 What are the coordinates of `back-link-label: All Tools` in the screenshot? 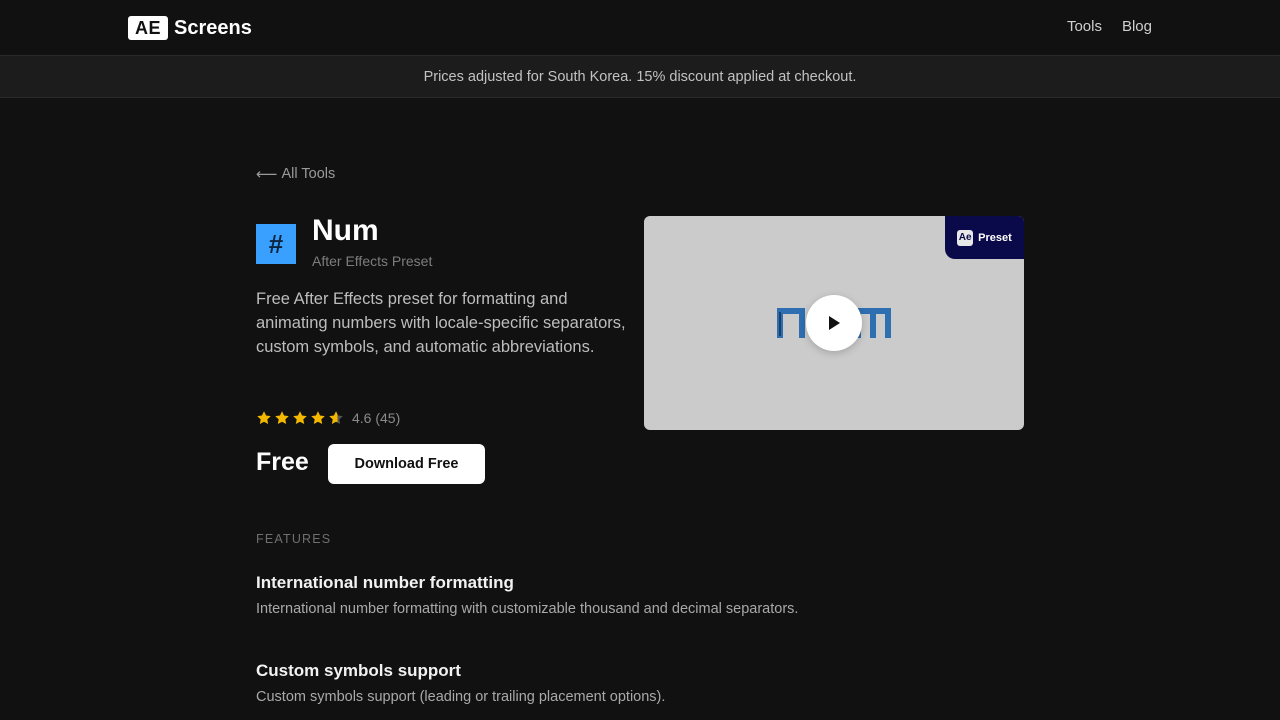 It's located at (308, 174).